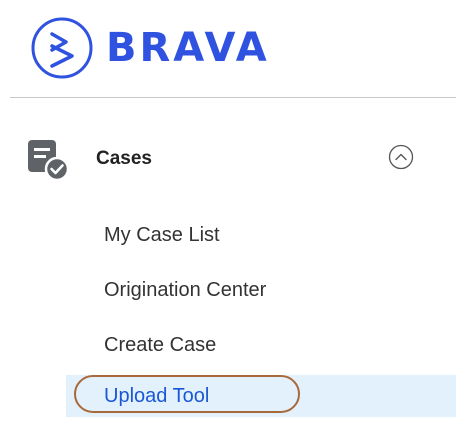 The image size is (456, 430). I want to click on menu-item-upload-tool: Upload Tool, so click(261, 396).